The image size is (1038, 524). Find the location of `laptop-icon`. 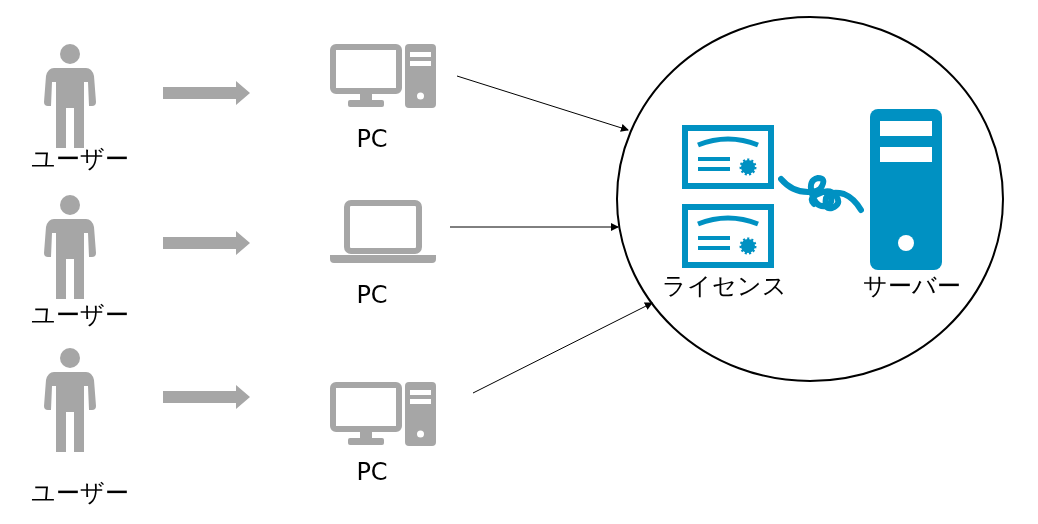

laptop-icon is located at coordinates (383, 231).